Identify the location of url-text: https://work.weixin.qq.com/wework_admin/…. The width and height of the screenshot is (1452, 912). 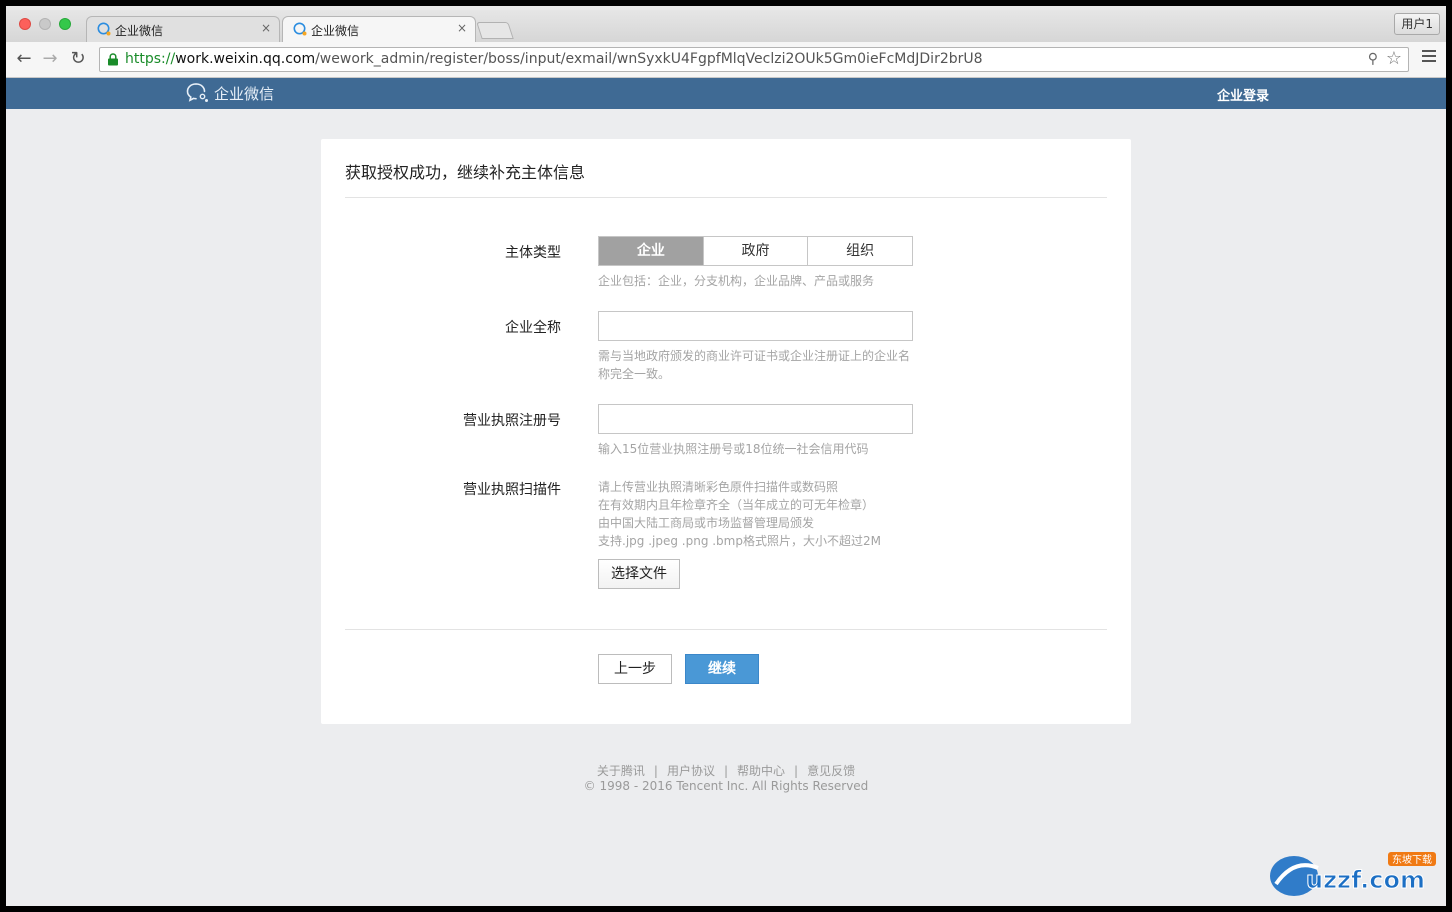
(554, 59).